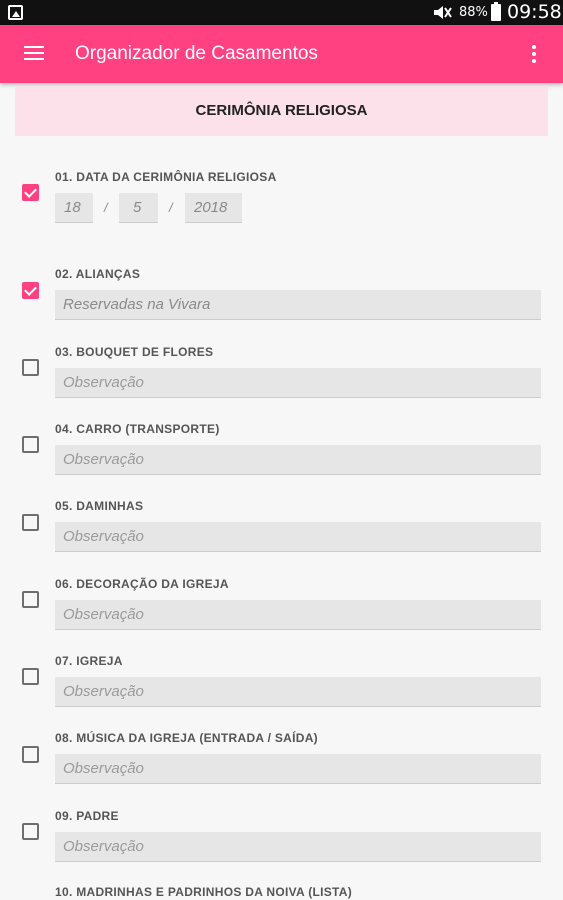 The width and height of the screenshot is (563, 900). Describe the element at coordinates (298, 305) in the screenshot. I see `observation-field: Reservadas na Vivara` at that location.